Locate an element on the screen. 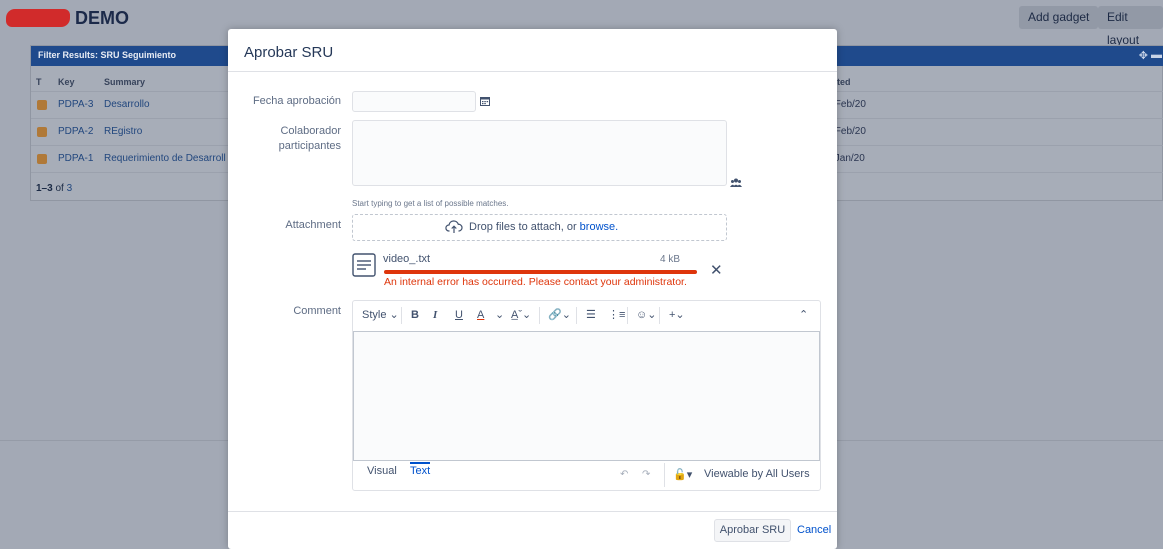 The image size is (1163, 549). upload-cloud-icon is located at coordinates (454, 227).